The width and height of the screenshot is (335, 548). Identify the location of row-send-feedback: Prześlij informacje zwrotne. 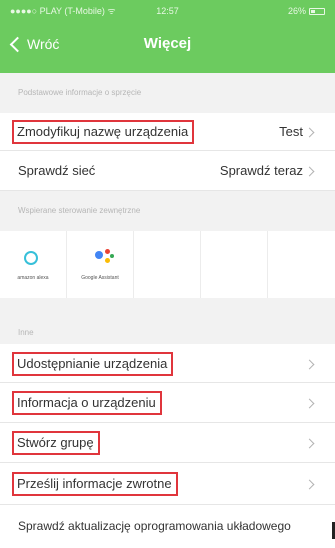
(167, 484).